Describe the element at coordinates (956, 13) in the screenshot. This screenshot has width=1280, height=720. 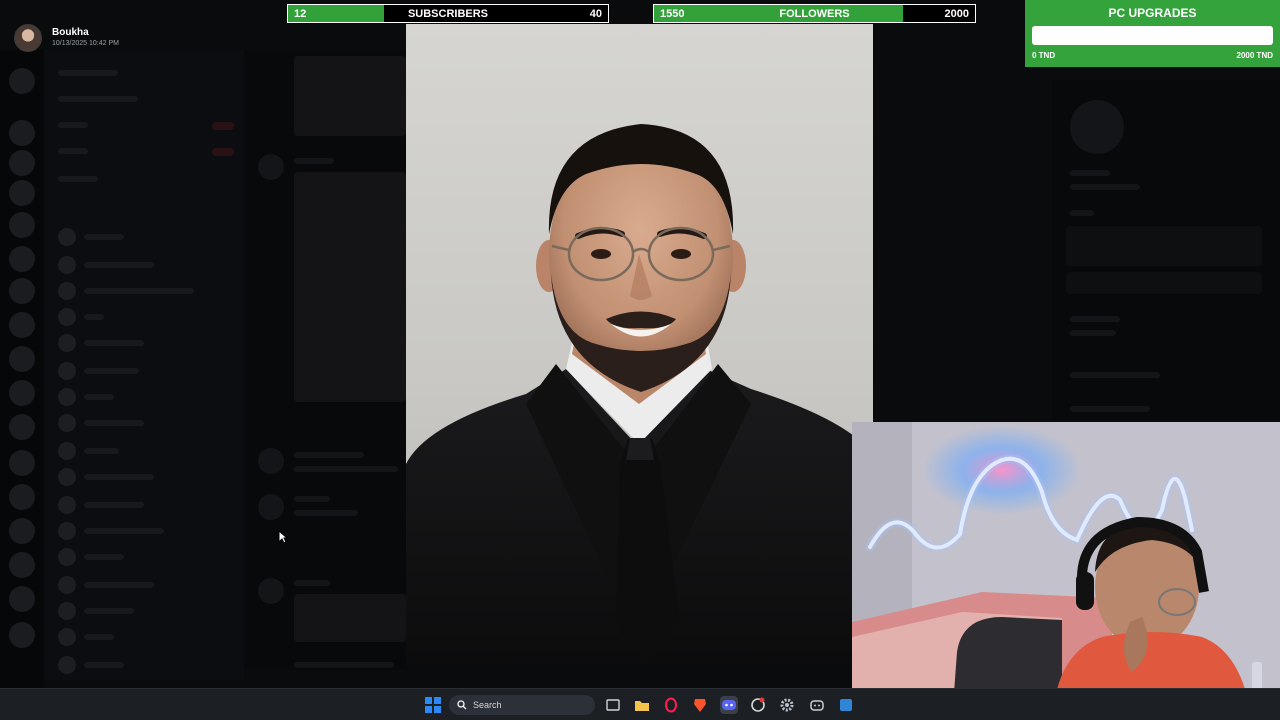
I see `followers-target: 2000` at that location.